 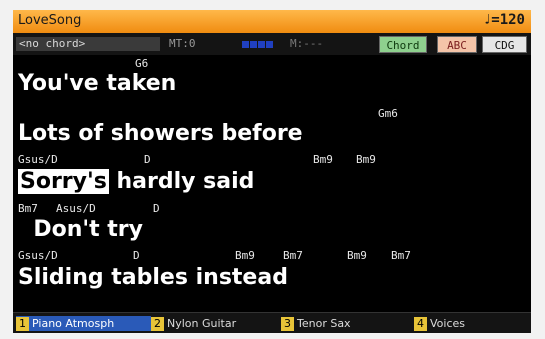 I want to click on lyric-text: You've taken, so click(x=97, y=83).